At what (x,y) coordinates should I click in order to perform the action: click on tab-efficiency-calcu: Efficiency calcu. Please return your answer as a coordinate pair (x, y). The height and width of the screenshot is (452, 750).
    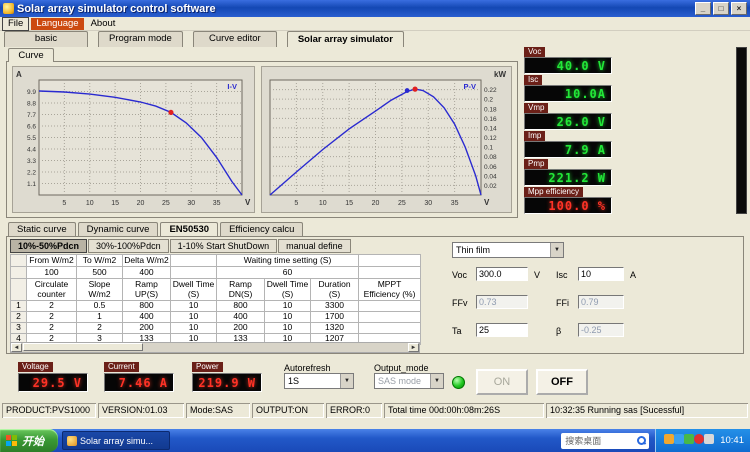
    Looking at the image, I should click on (262, 229).